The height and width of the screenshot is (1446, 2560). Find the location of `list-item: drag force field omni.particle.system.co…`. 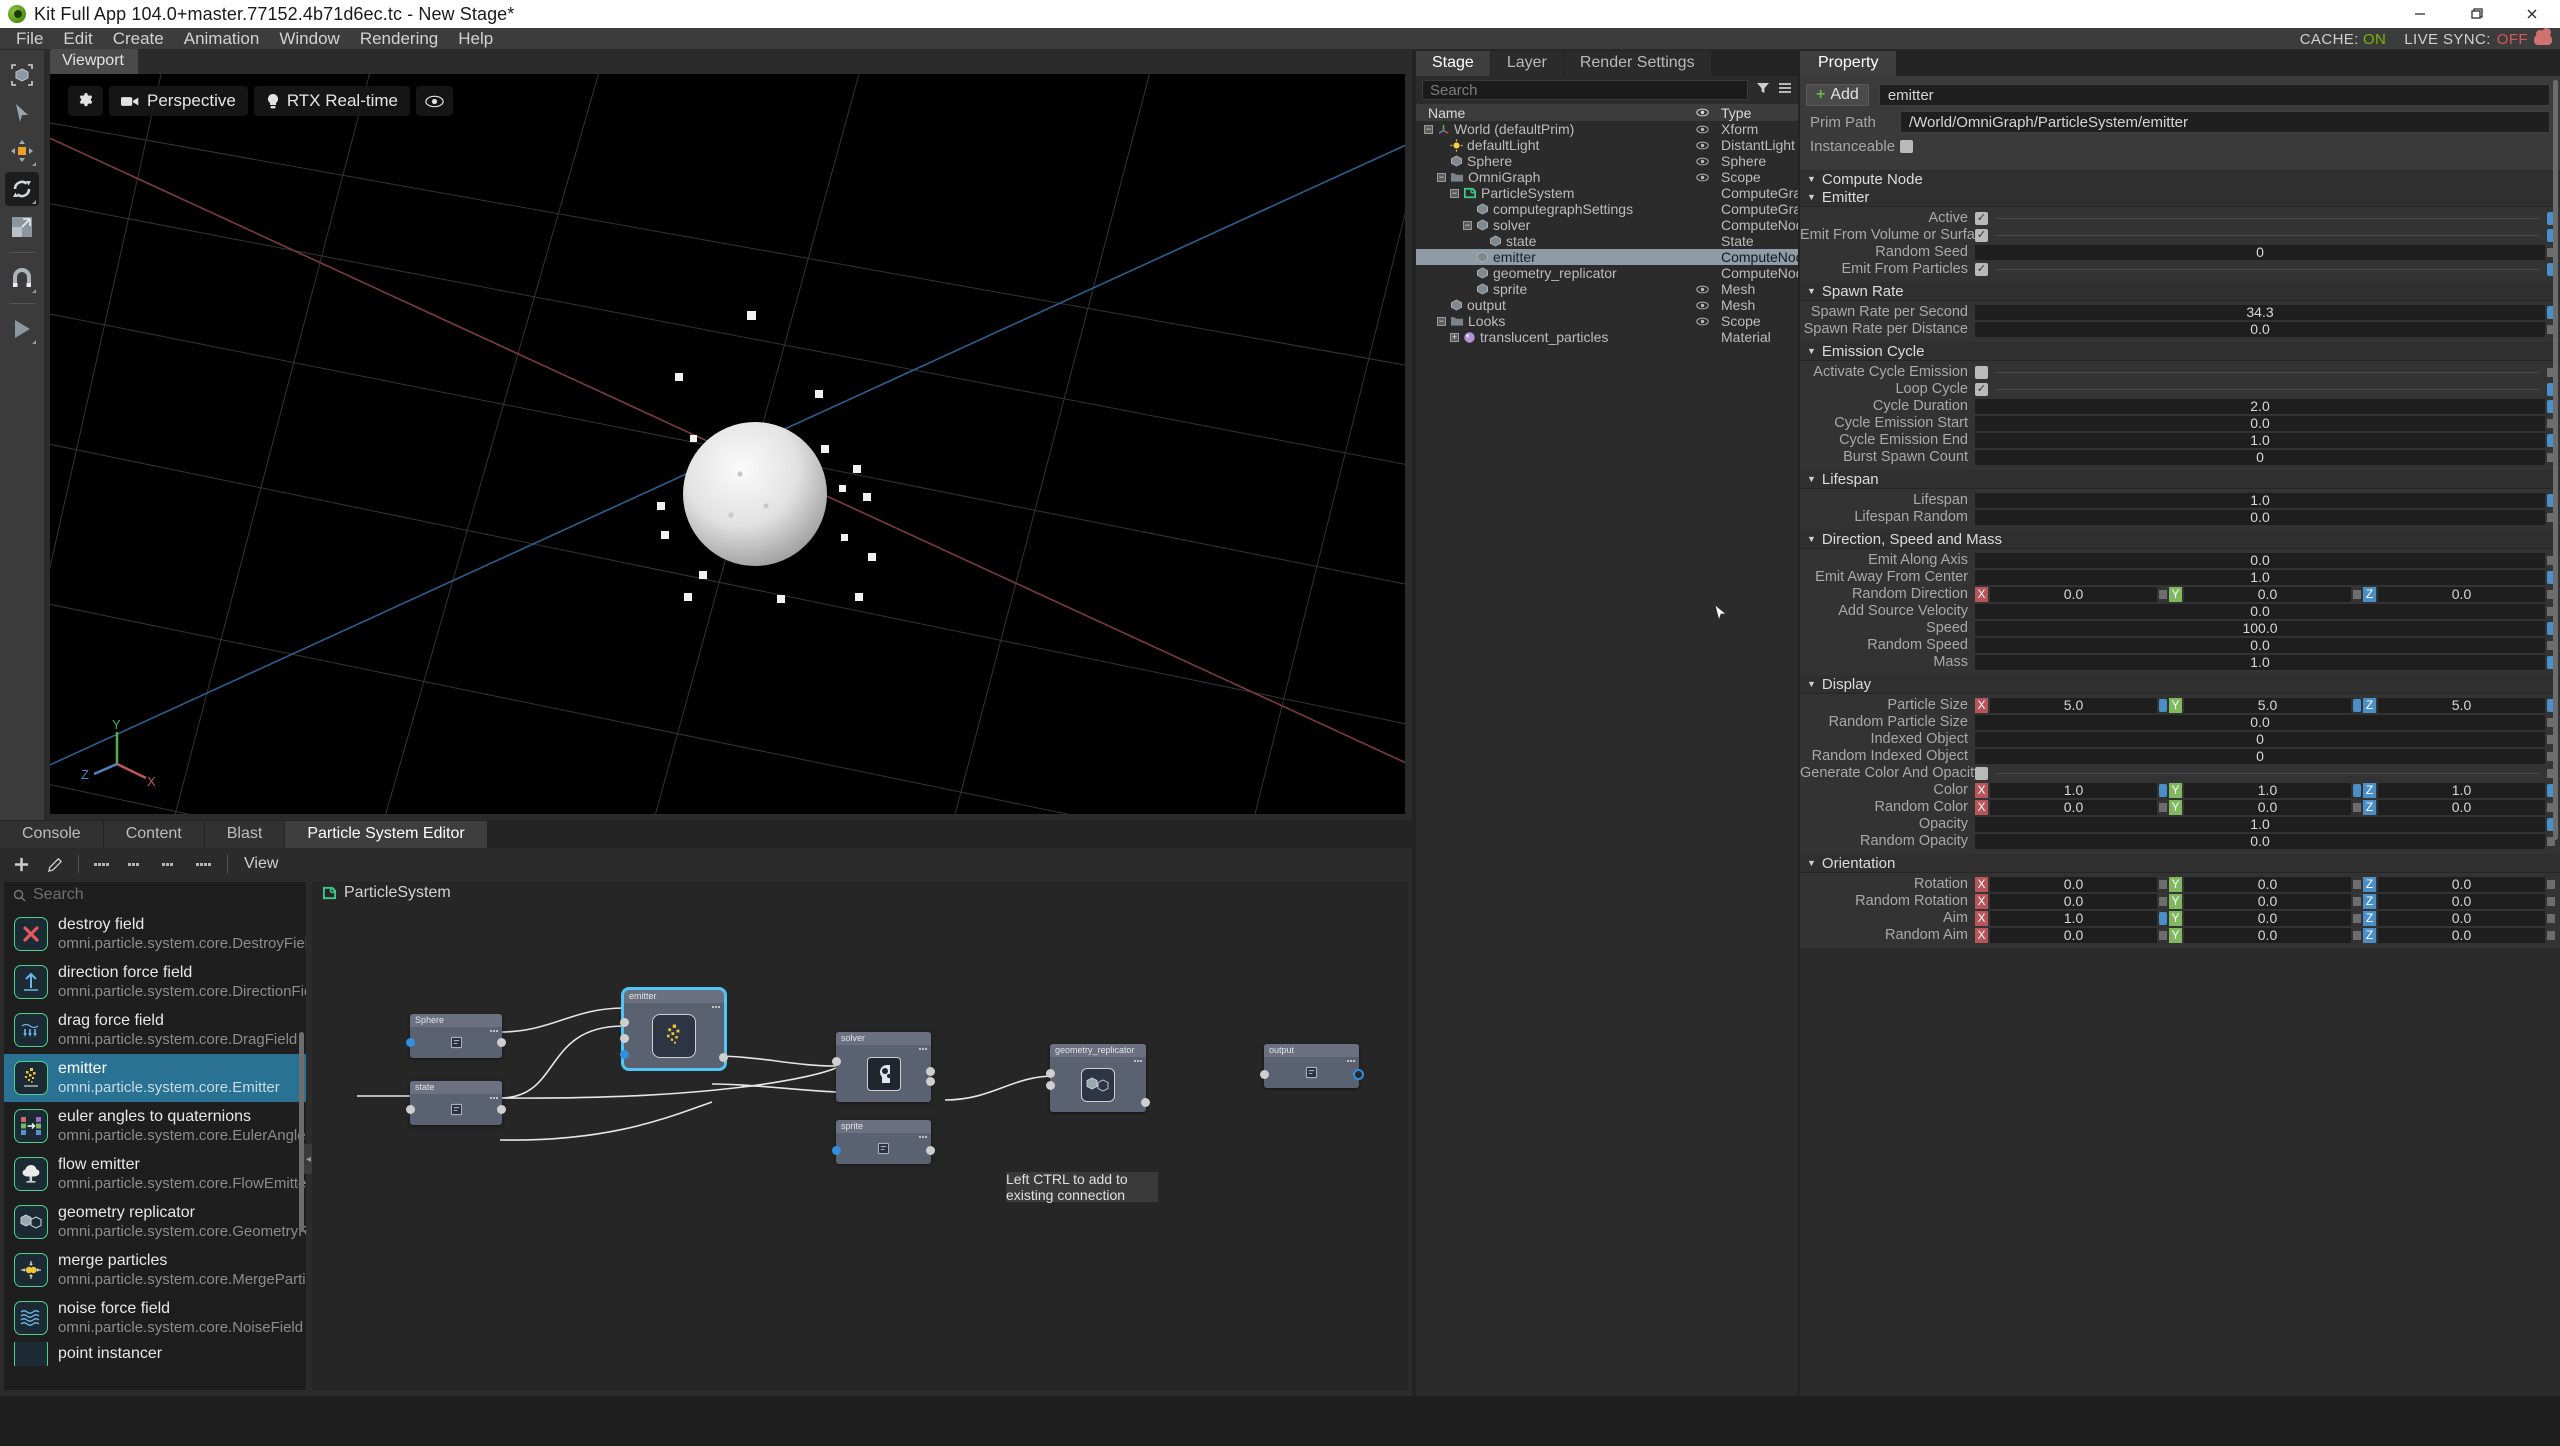

list-item: drag force field omni.particle.system.co… is located at coordinates (155, 1030).